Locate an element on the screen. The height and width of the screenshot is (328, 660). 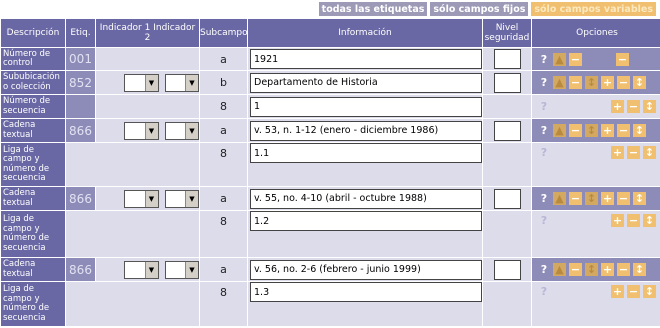
col-opciones: Opciones is located at coordinates (596, 33).